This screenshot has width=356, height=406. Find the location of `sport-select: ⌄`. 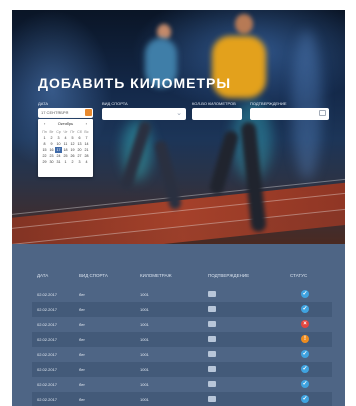

sport-select: ⌄ is located at coordinates (144, 114).